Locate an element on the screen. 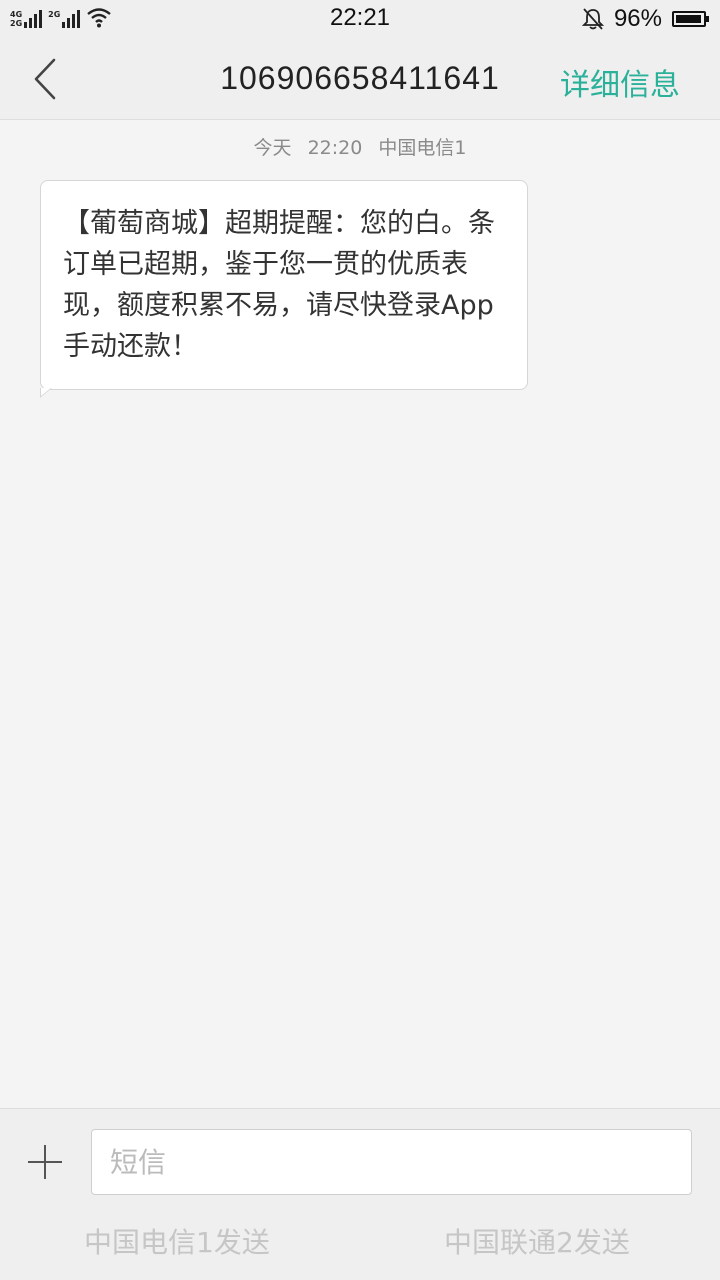 The image size is (720, 1280). status-right: 96% is located at coordinates (645, 19).